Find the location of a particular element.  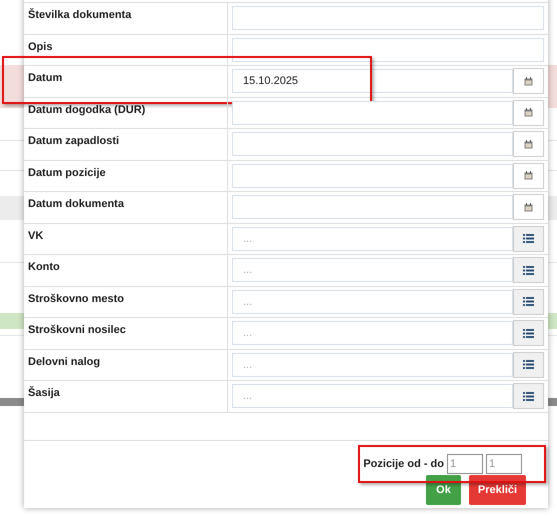

field-label: Delovni nalog is located at coordinates (126, 365).